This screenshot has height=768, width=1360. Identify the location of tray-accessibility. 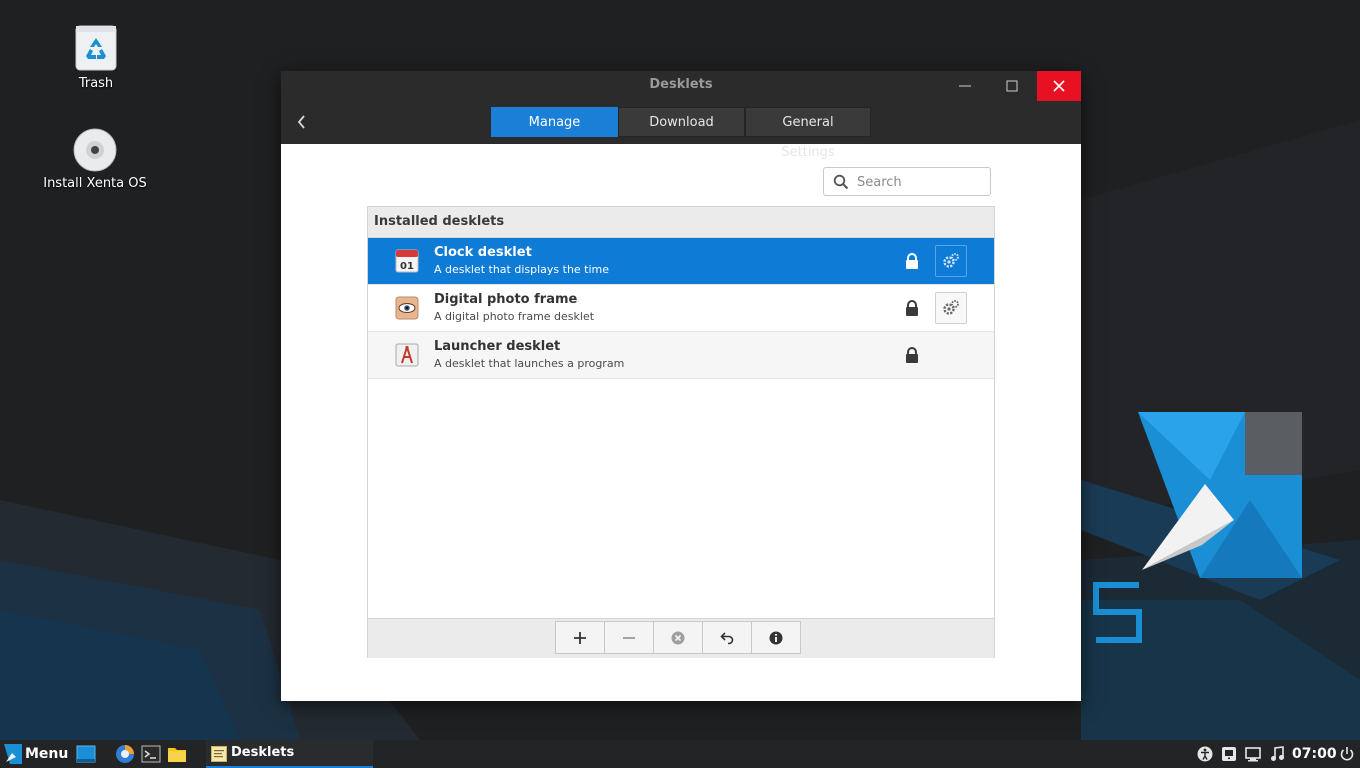
(1205, 754).